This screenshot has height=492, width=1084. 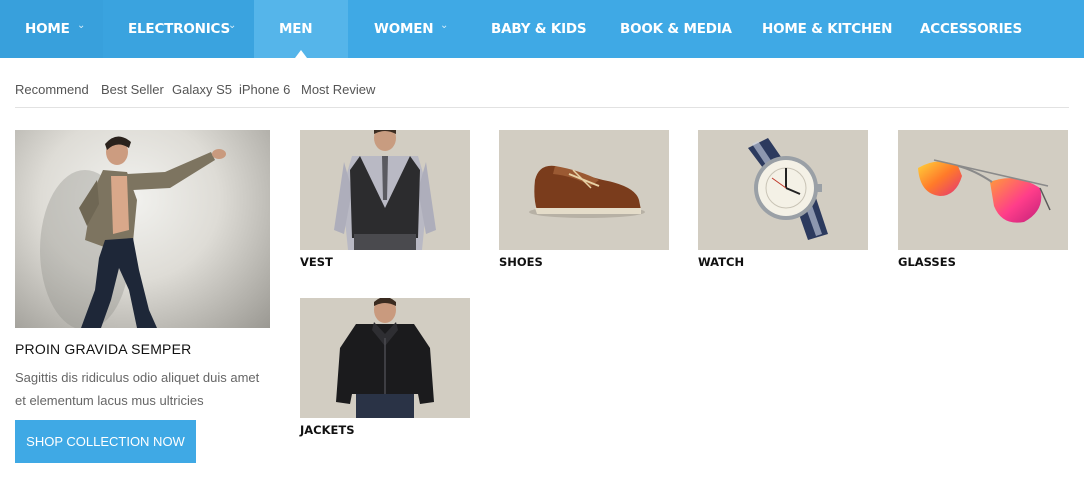 What do you see at coordinates (385, 358) in the screenshot?
I see `product-image-jackets` at bounding box center [385, 358].